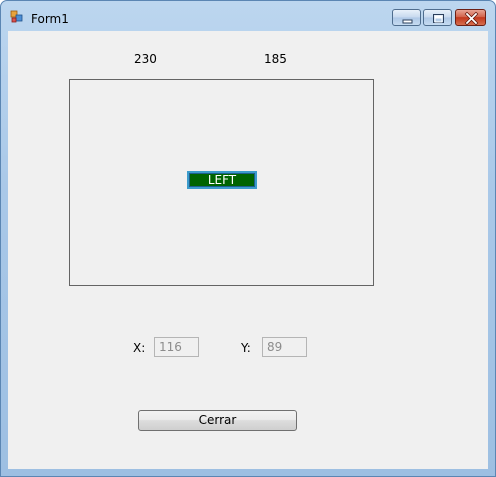  I want to click on winforms-app-icon, so click(16, 16).